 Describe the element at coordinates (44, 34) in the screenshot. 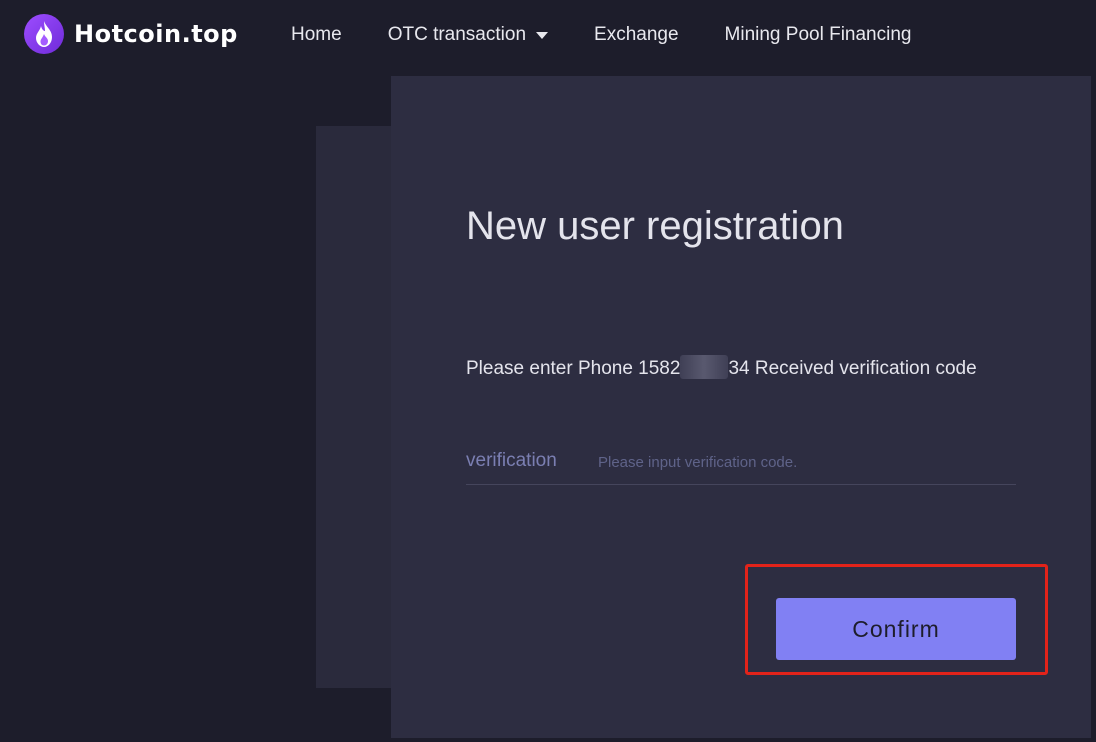

I see `flame-icon` at that location.